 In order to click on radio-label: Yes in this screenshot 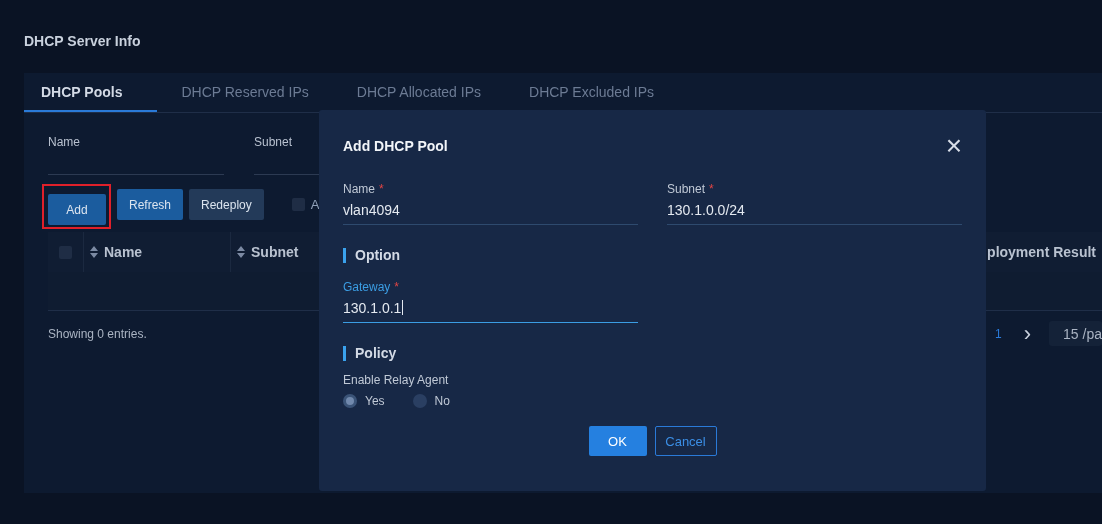, I will do `click(375, 401)`.